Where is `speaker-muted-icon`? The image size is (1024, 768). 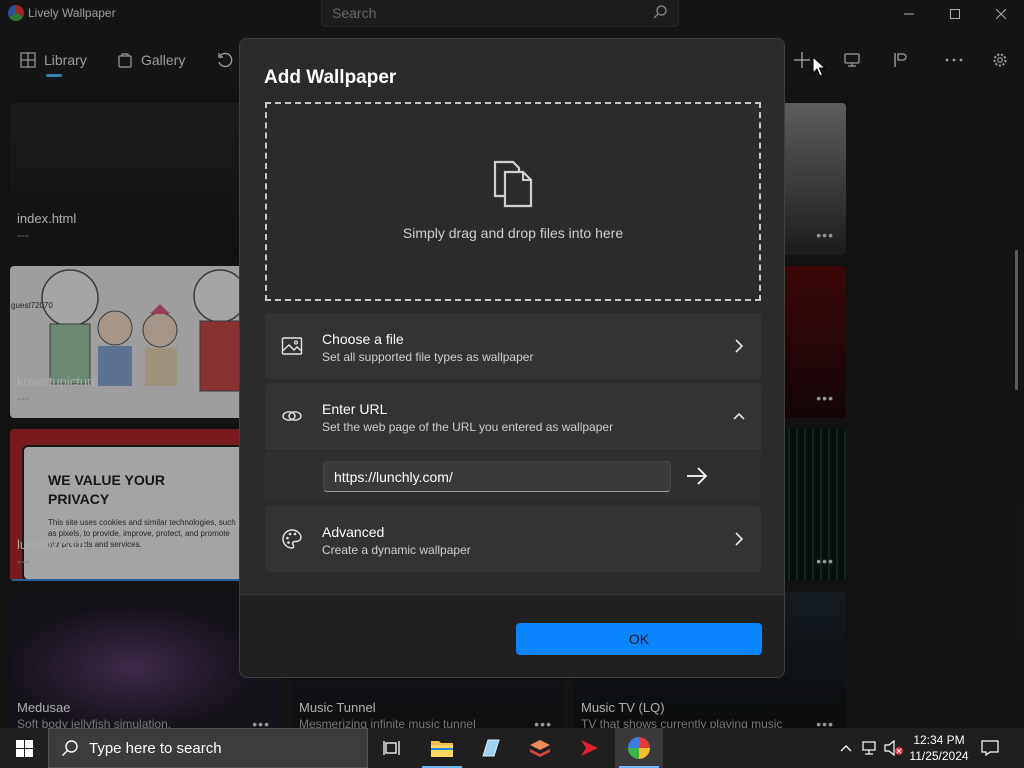 speaker-muted-icon is located at coordinates (893, 748).